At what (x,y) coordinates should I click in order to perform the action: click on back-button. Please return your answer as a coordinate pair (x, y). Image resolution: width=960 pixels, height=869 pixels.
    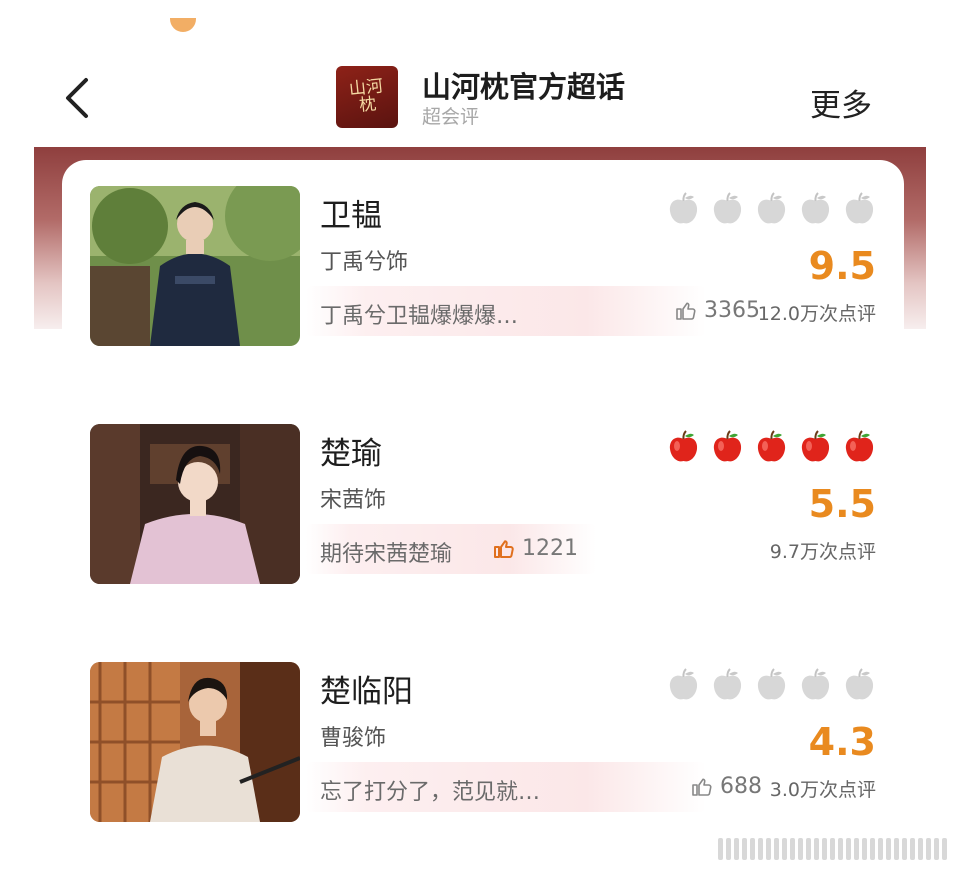
    Looking at the image, I should click on (78, 98).